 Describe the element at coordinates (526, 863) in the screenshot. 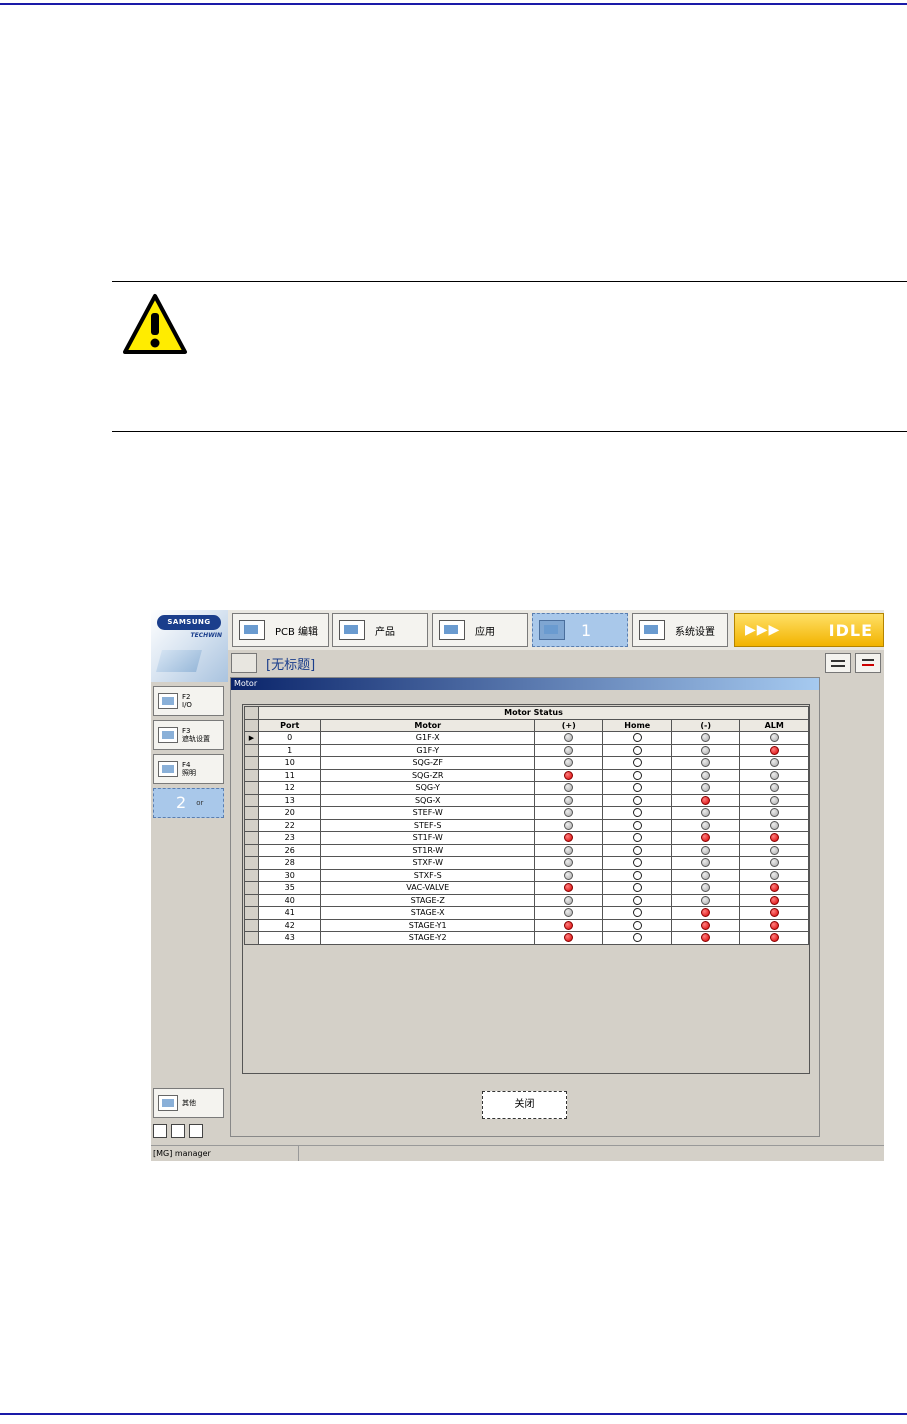

I see `table-row: 28 STXF-W` at that location.